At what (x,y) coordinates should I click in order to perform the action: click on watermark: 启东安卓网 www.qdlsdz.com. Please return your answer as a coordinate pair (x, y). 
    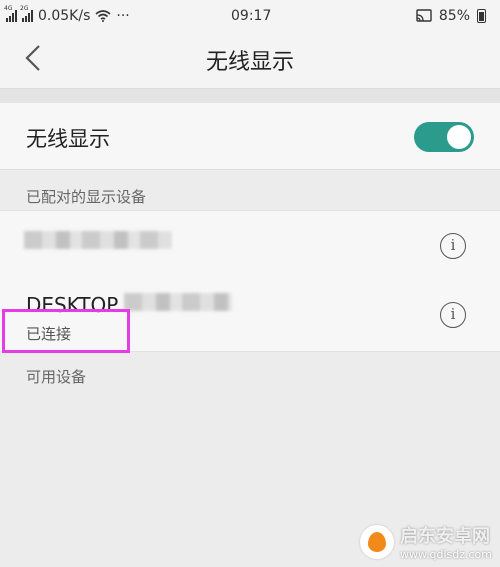
    Looking at the image, I should click on (426, 541).